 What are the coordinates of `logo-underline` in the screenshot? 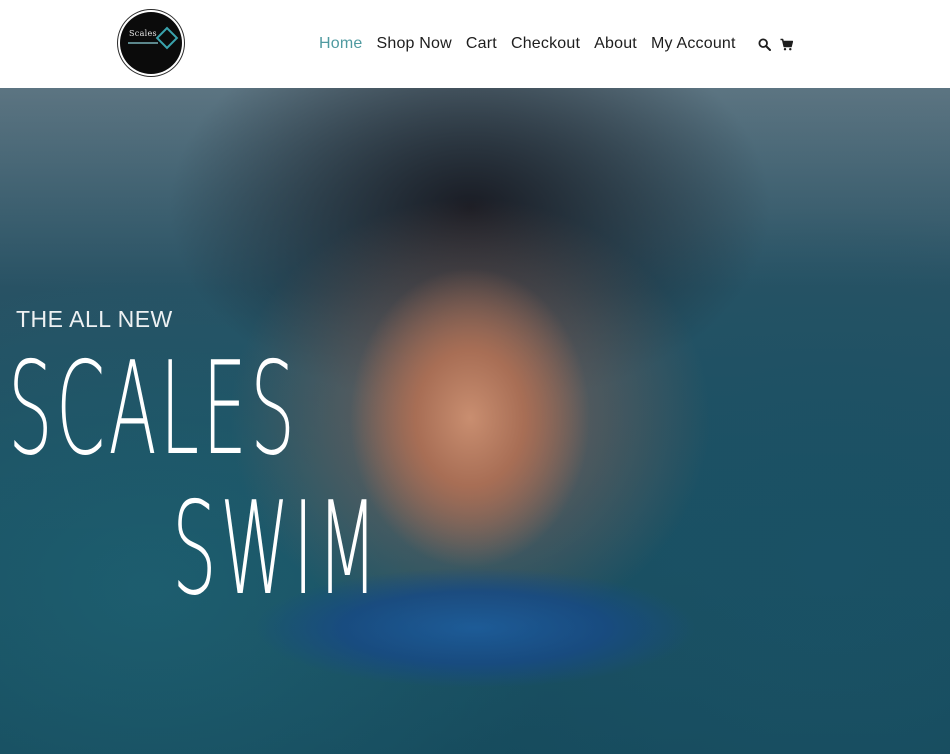 It's located at (143, 43).